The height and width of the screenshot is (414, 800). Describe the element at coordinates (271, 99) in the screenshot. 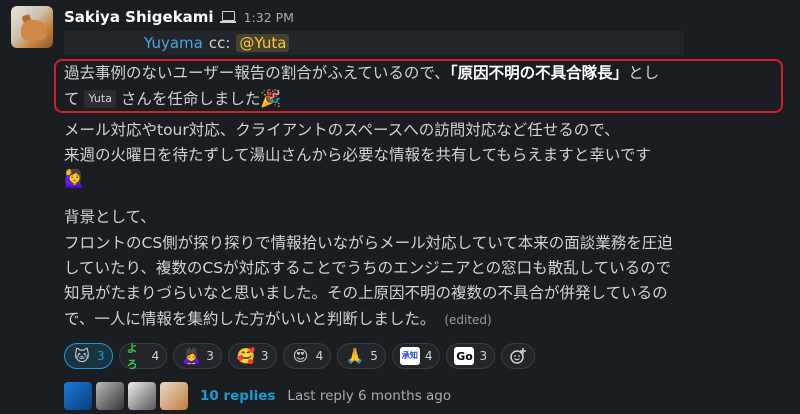

I see `party-popper-icon: 🎉` at that location.